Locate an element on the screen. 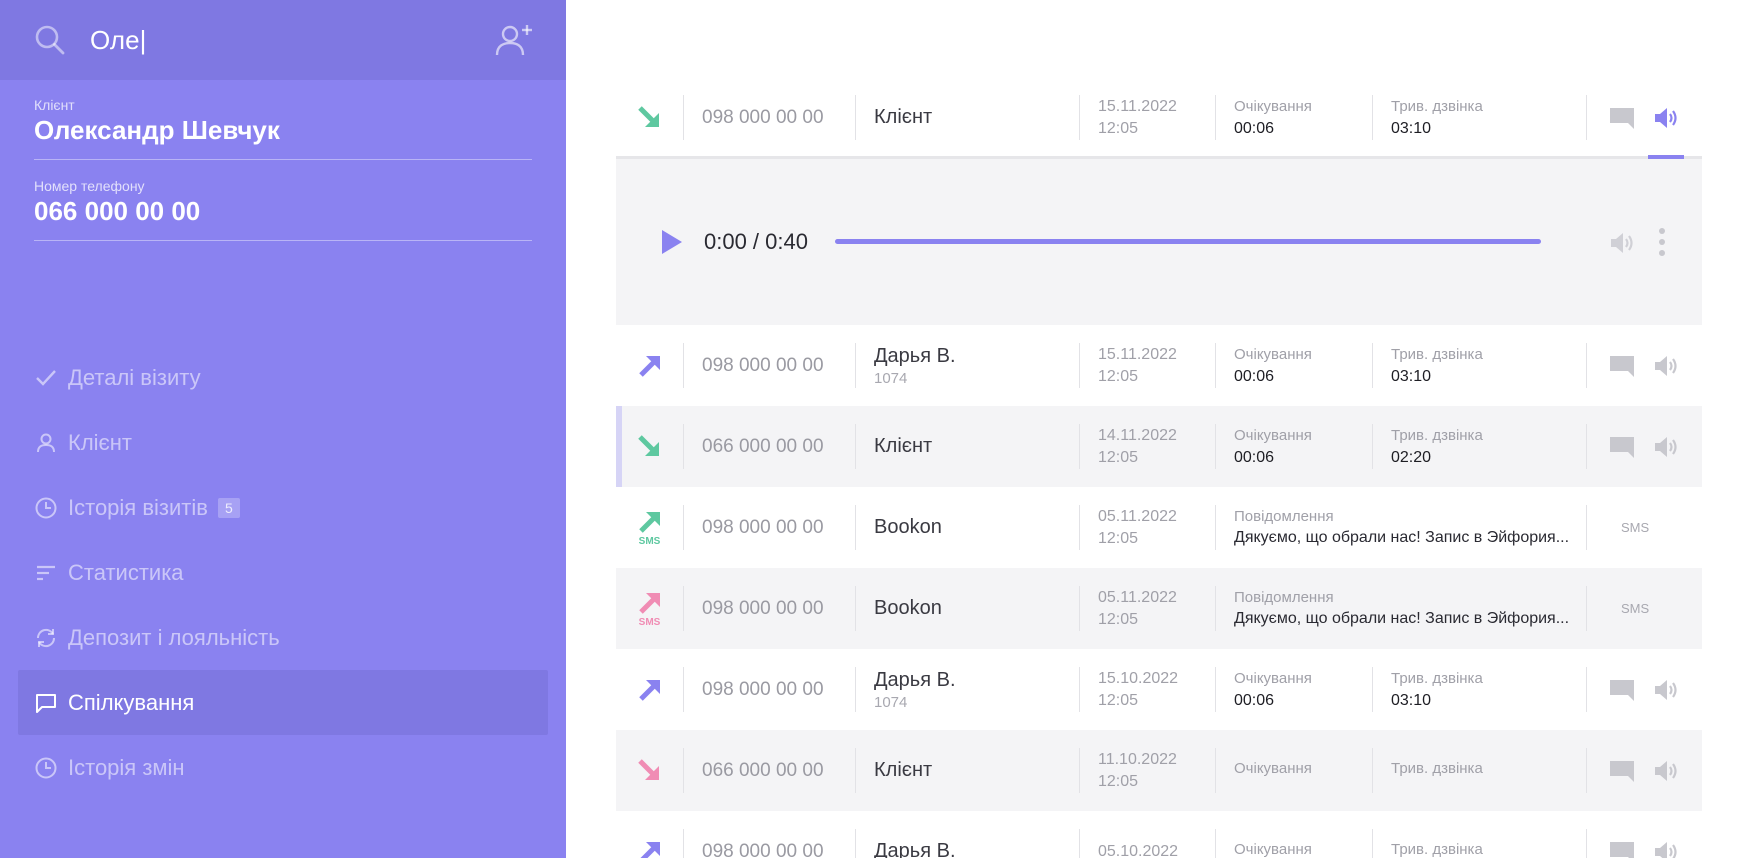 This screenshot has height=858, width=1755. row-actions: SMS is located at coordinates (1644, 608).